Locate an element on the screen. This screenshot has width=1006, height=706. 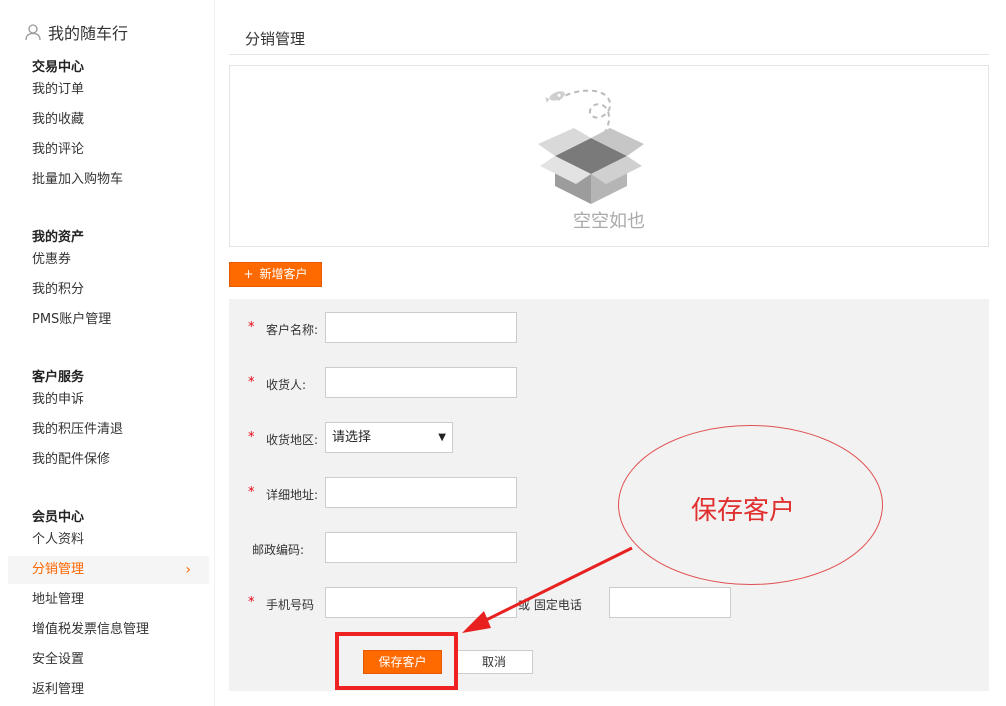
title-divider is located at coordinates (609, 54).